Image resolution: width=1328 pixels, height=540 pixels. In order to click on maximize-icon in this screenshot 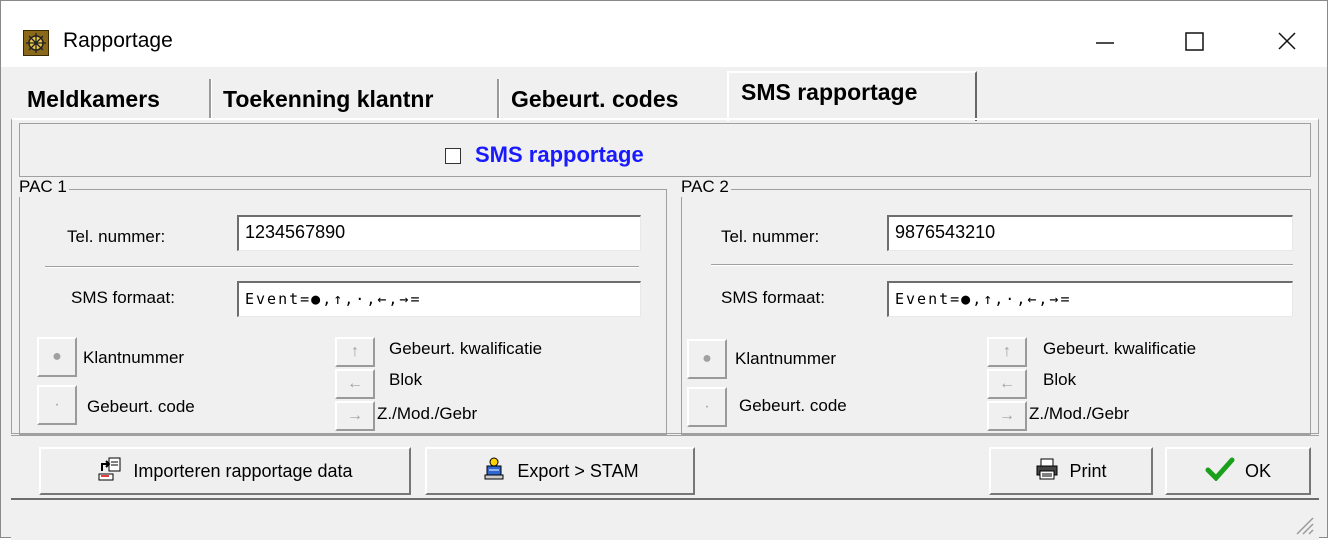, I will do `click(1195, 40)`.